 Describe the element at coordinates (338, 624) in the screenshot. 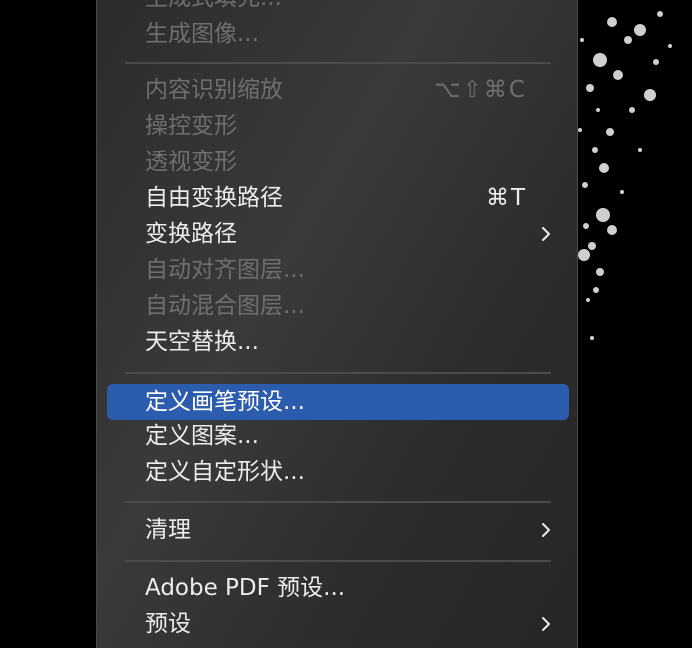

I see `menu-item-presets: 预设` at that location.